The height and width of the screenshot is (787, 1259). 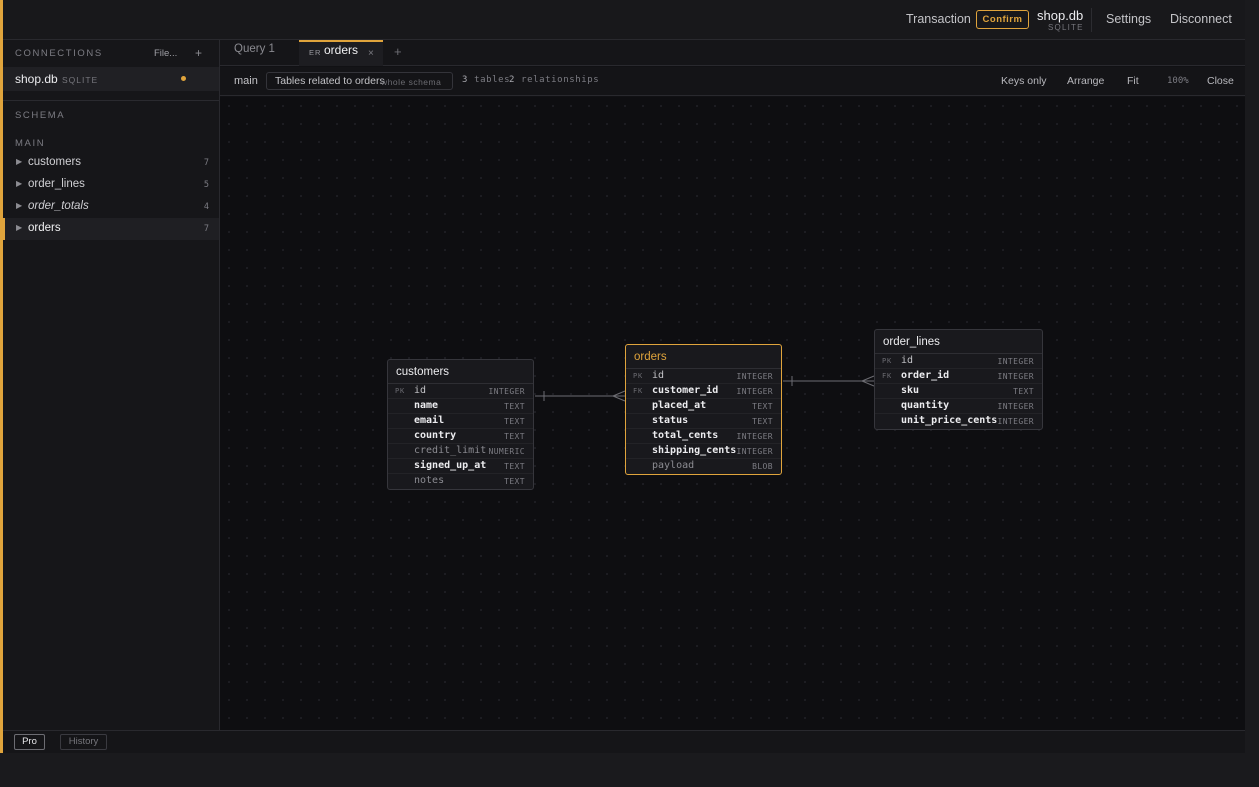 What do you see at coordinates (450, 465) in the screenshot?
I see `column-name: signed_up_at` at bounding box center [450, 465].